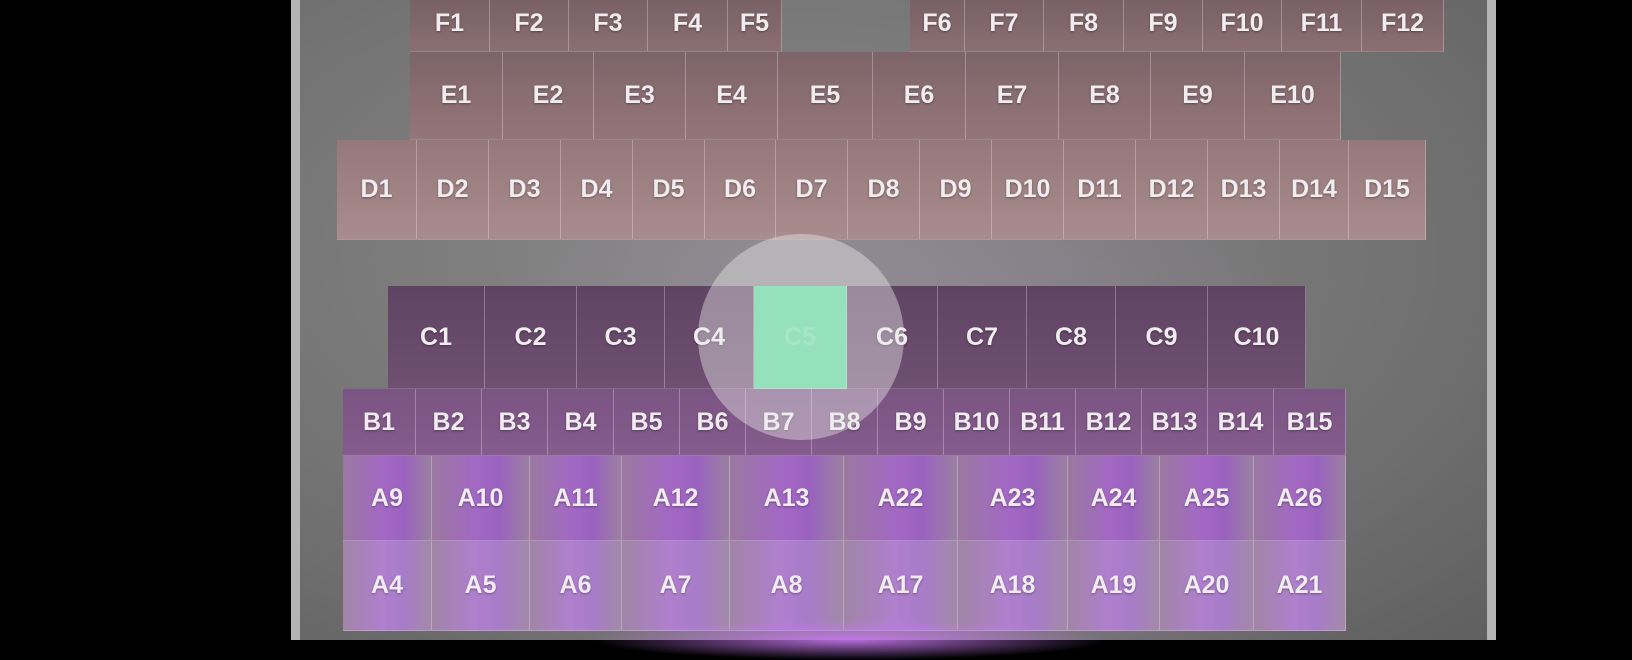 This screenshot has width=1632, height=660. Describe the element at coordinates (709, 337) in the screenshot. I see `seat-c4: C4` at that location.